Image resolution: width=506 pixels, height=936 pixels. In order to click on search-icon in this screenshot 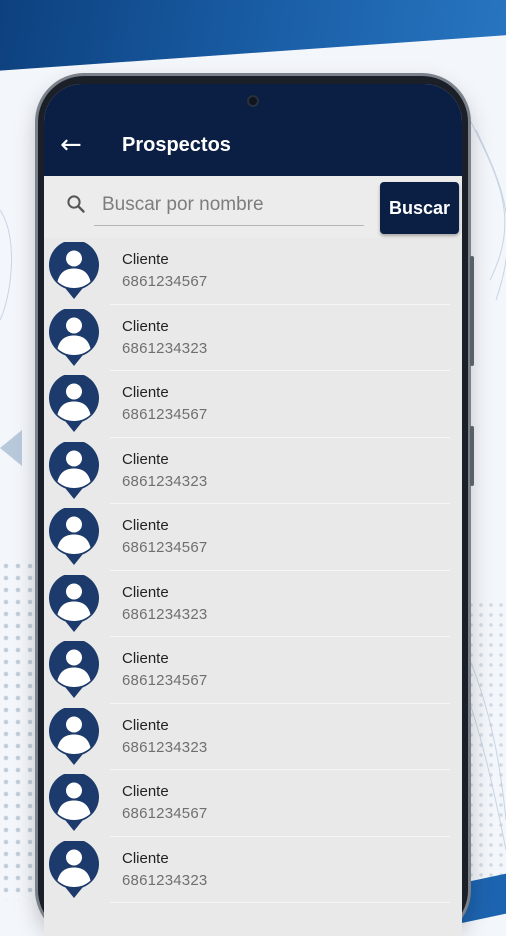, I will do `click(76, 204)`.